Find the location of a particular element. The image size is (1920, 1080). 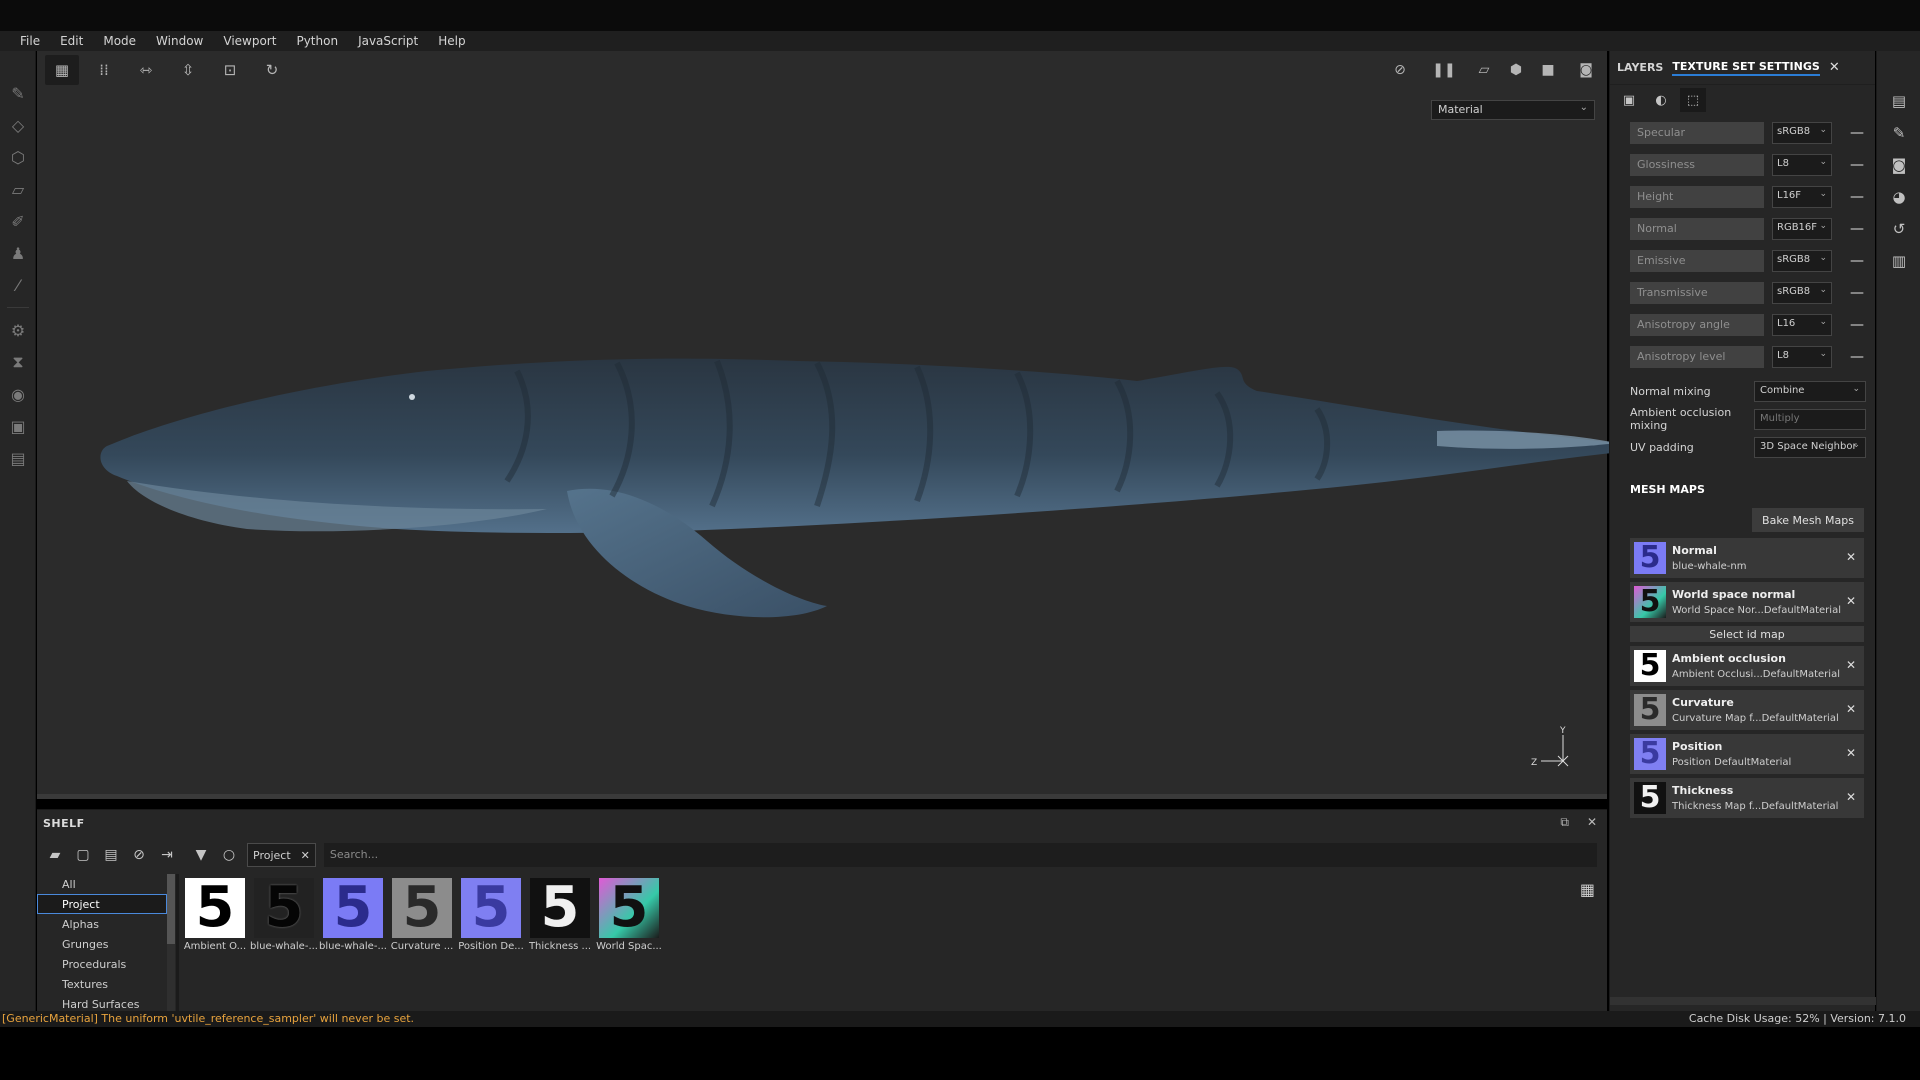

polygon-fill-icon: ▱ is located at coordinates (18, 189).